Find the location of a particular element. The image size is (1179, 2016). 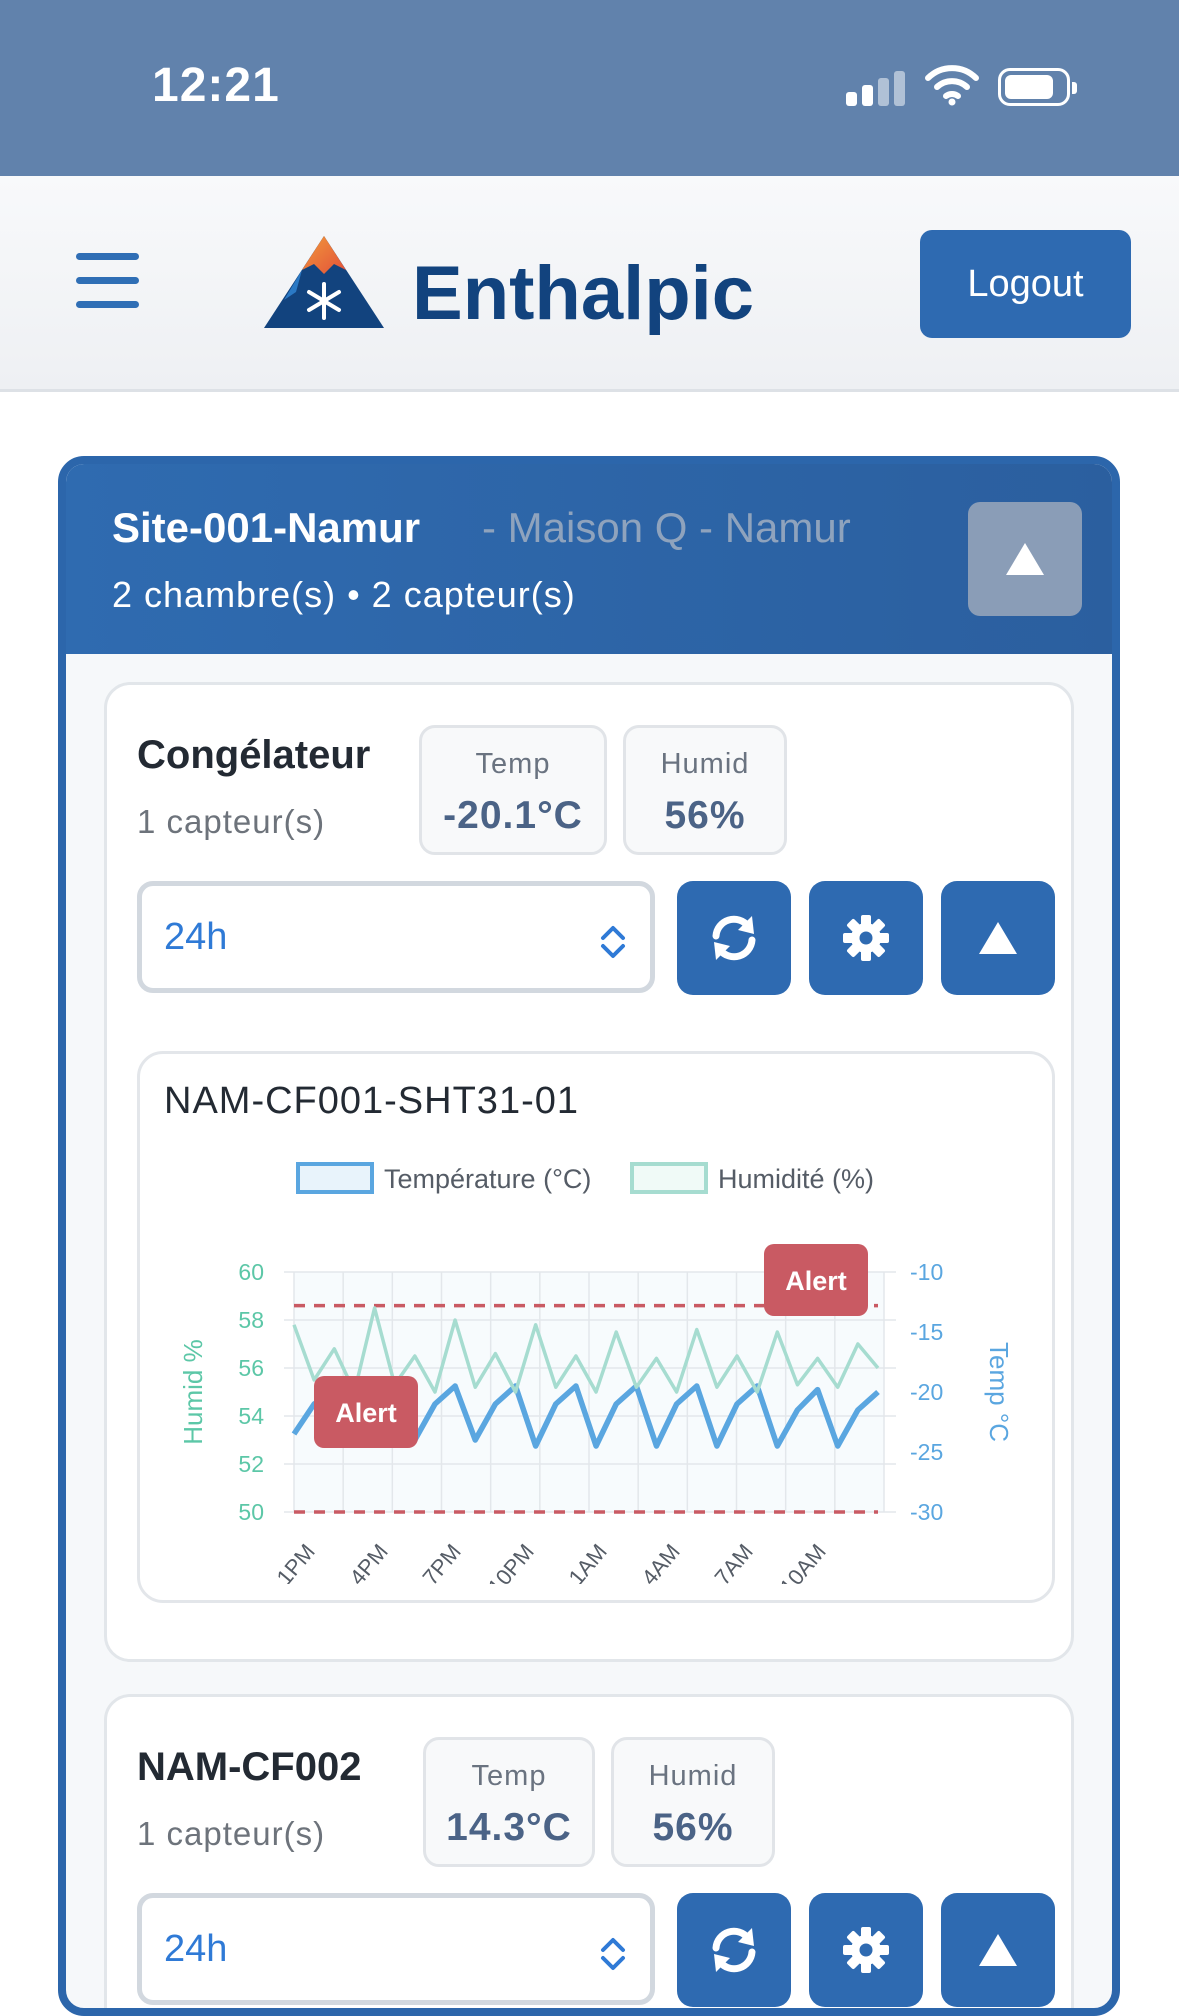

x-tick-label: 7PM is located at coordinates (442, 1561).